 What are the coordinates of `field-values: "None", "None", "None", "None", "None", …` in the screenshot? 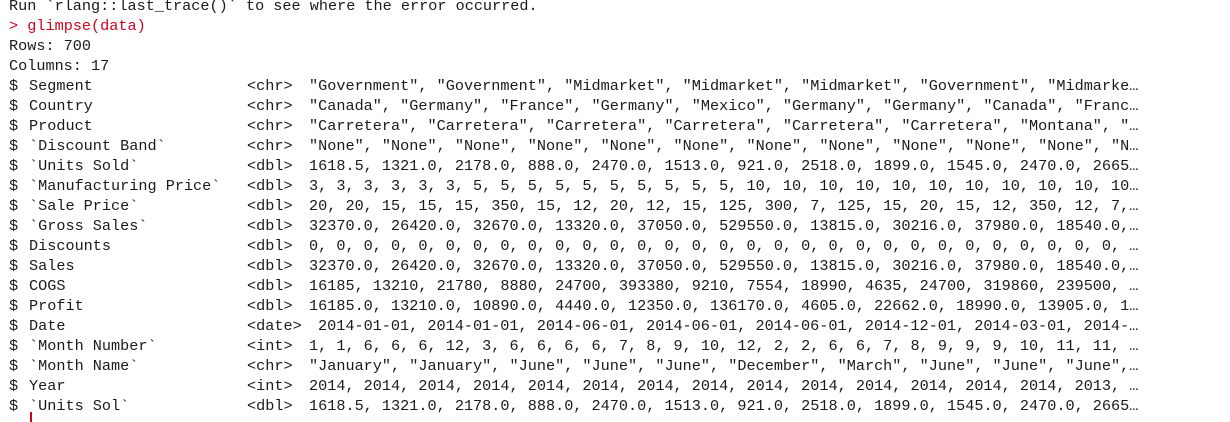 It's located at (724, 146).